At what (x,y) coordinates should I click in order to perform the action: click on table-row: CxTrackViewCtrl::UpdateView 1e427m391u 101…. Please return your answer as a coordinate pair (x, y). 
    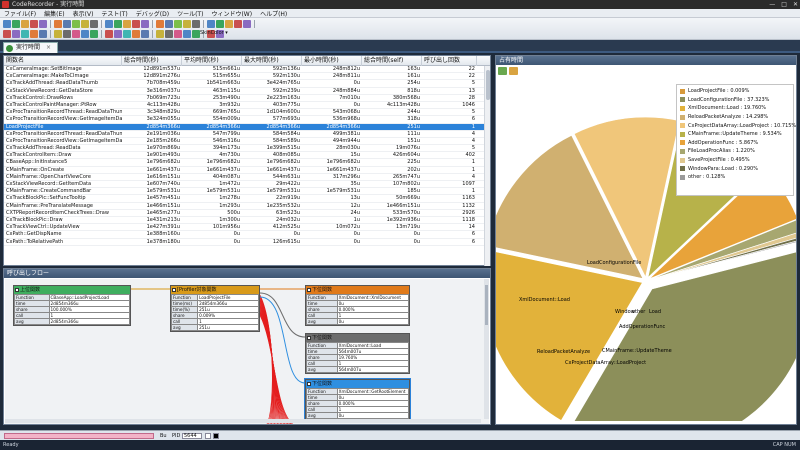
    Looking at the image, I should click on (247, 228).